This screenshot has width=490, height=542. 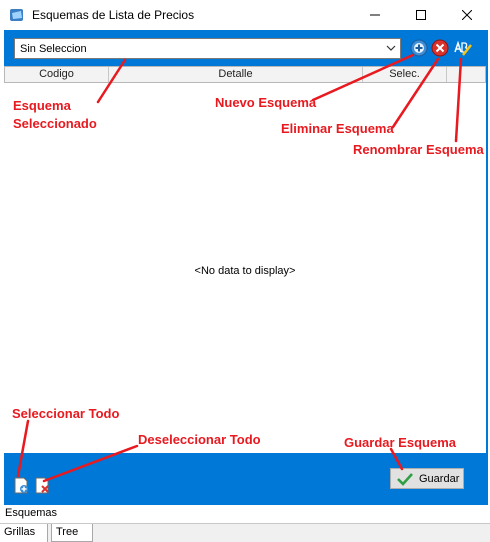 What do you see at coordinates (113, 15) in the screenshot?
I see `window-title: Esquemas de Lista de Precios` at bounding box center [113, 15].